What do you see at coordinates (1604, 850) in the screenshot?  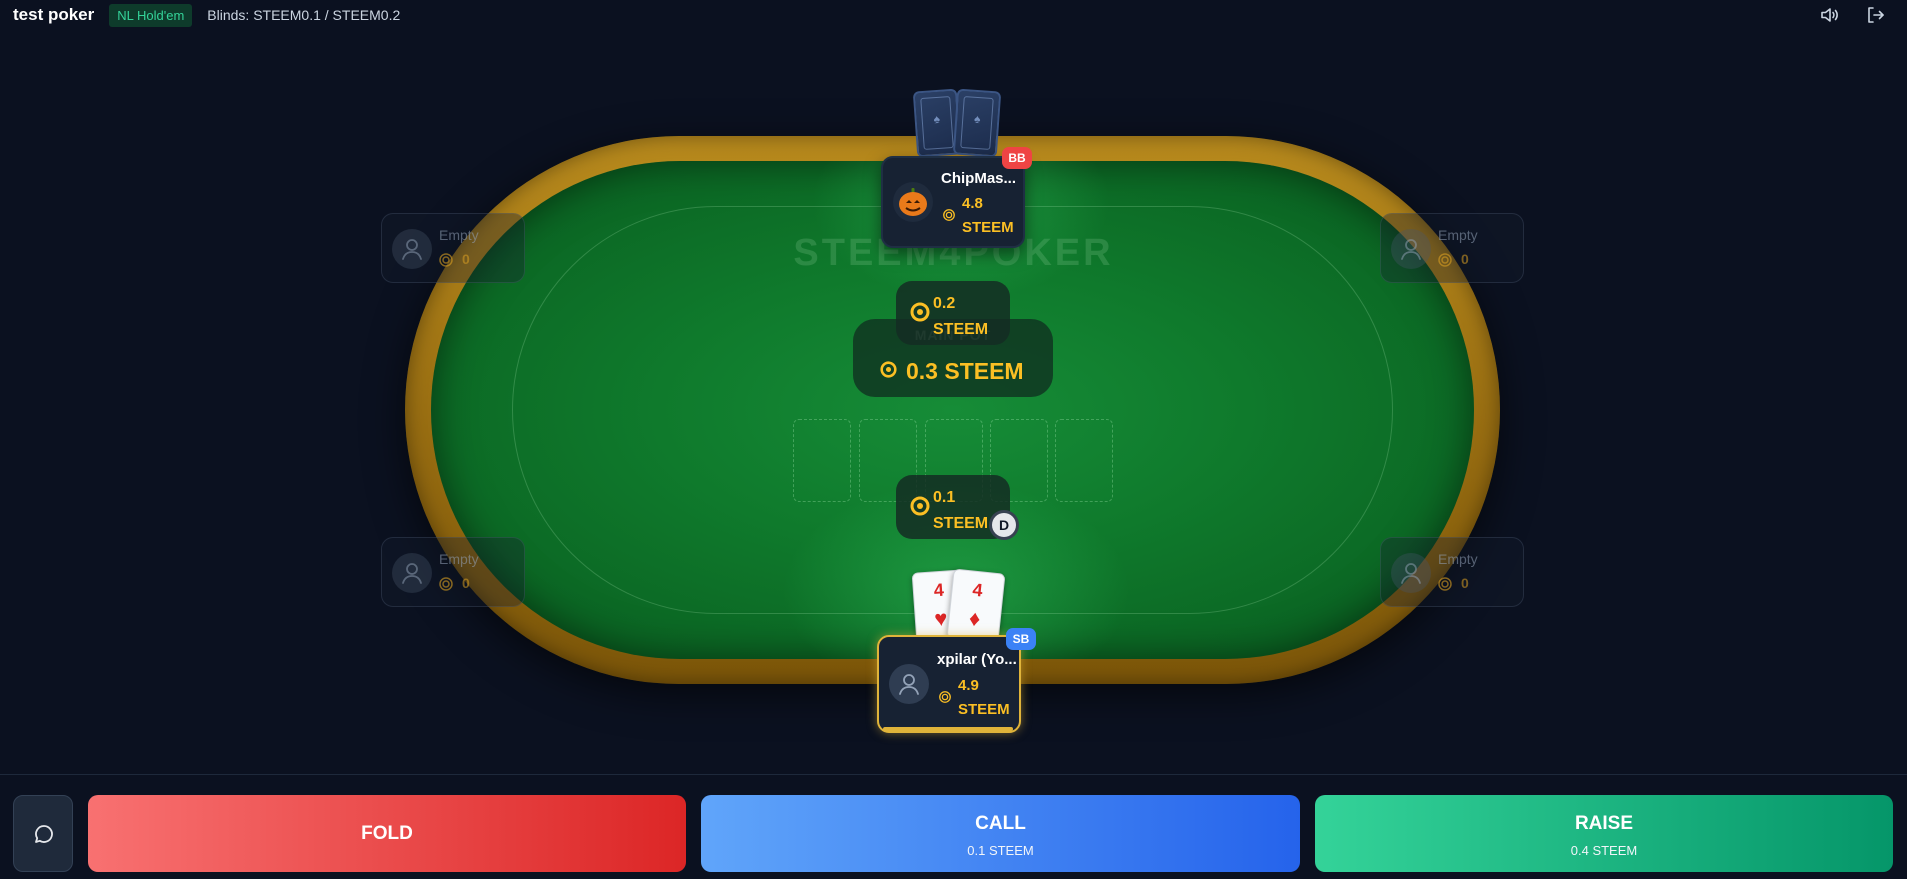 I see `raise-amount: 0.4 STEEM` at bounding box center [1604, 850].